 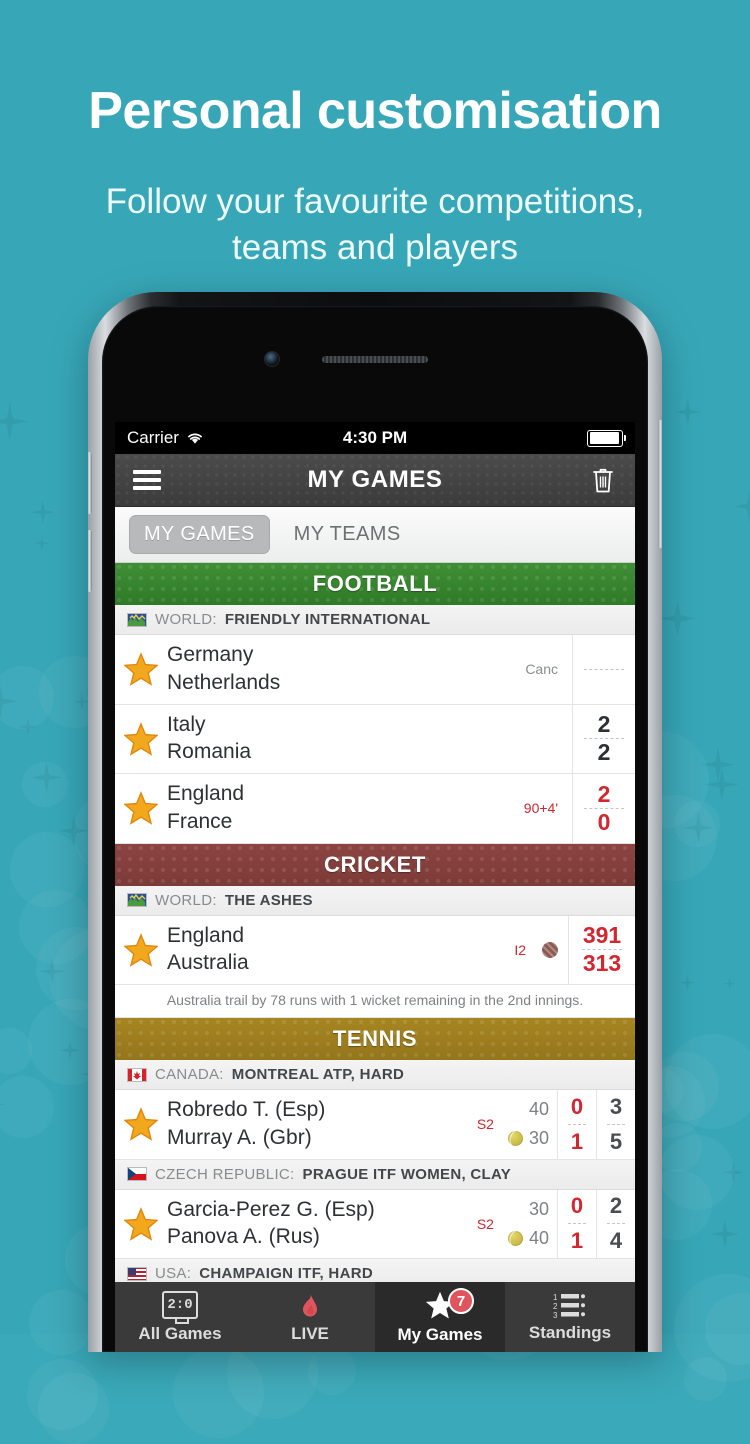 What do you see at coordinates (375, 900) in the screenshot?
I see `competition-header-the-ashes: WORLD: THE ASHES` at bounding box center [375, 900].